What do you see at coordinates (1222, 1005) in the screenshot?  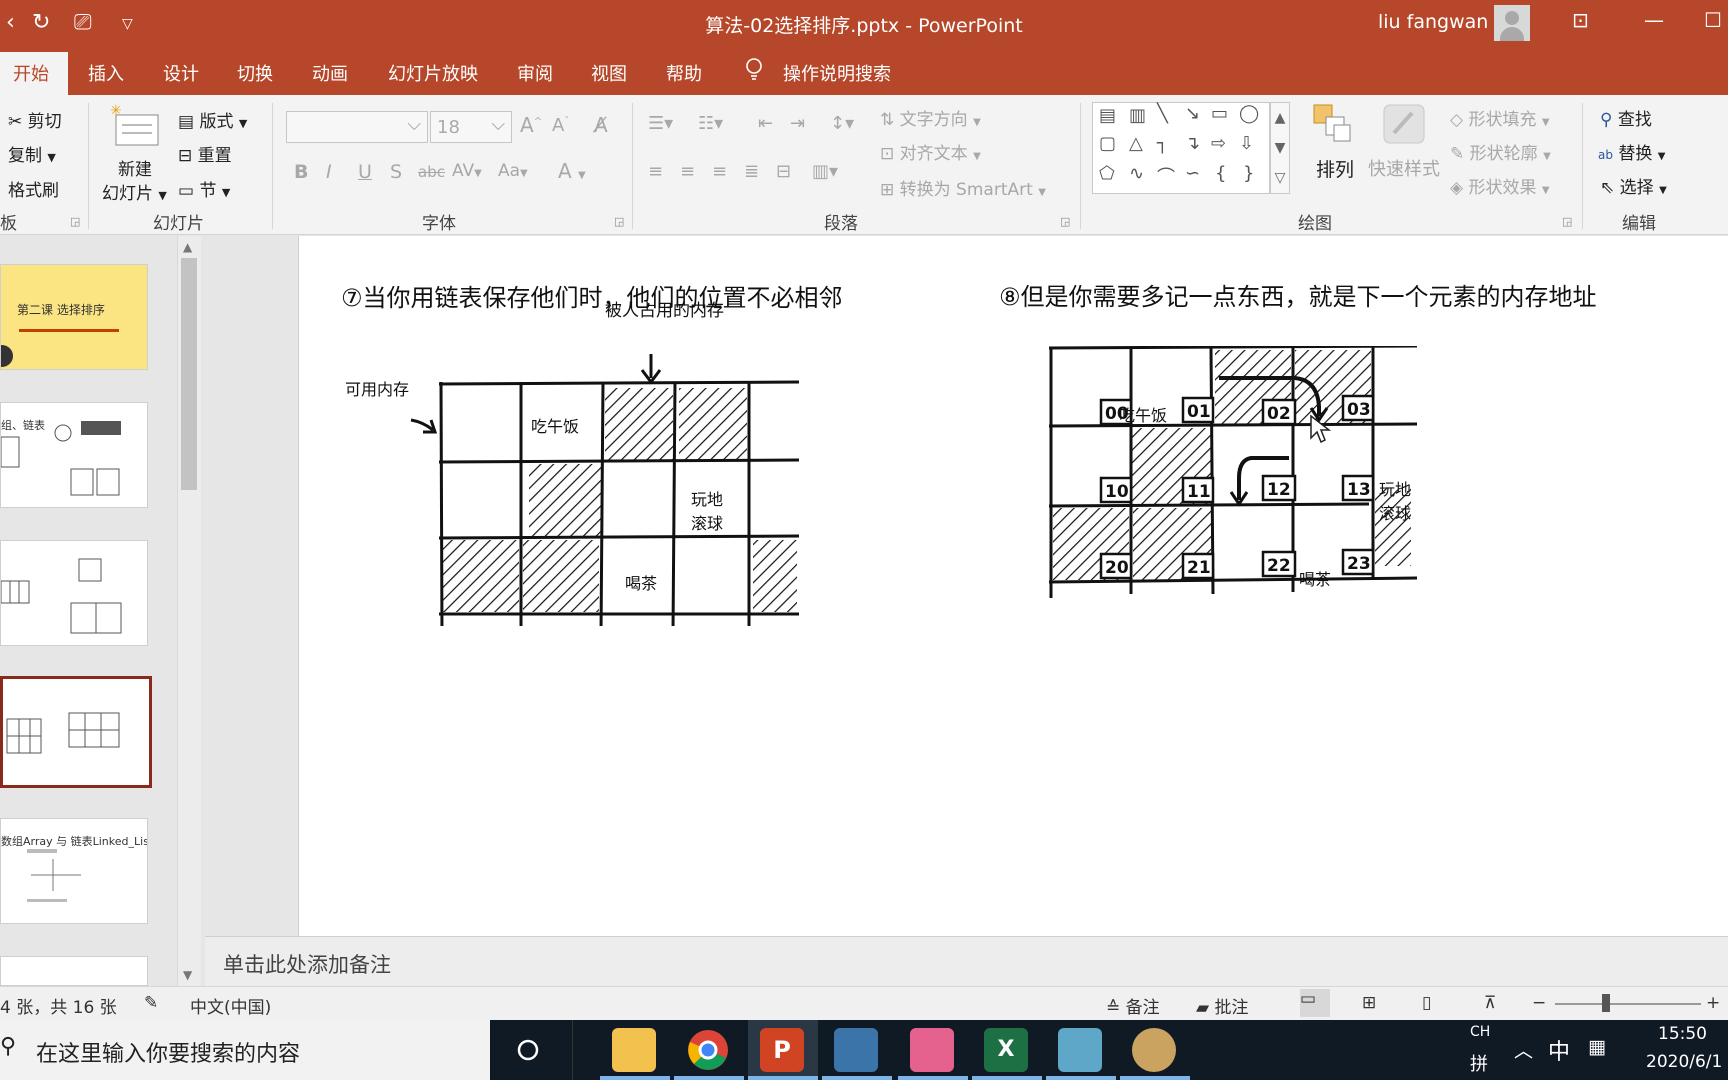 I see `comments-toggle-button: ▰ 批注` at bounding box center [1222, 1005].